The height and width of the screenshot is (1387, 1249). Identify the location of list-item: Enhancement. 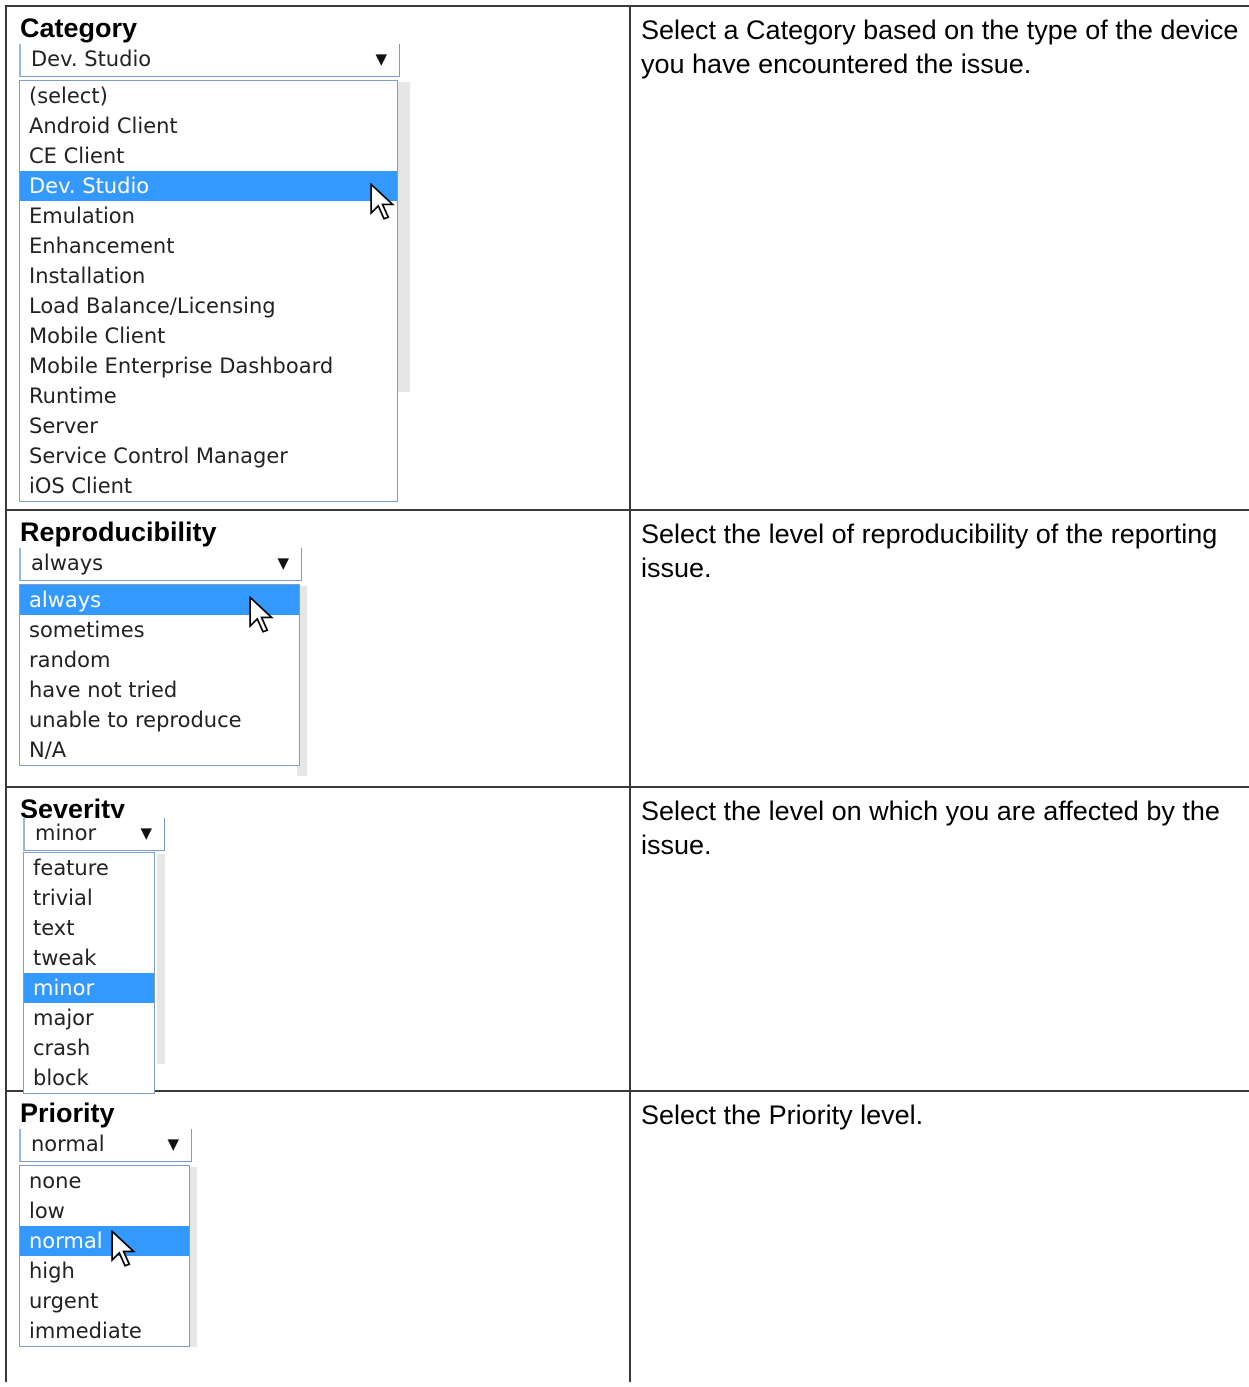
(208, 246).